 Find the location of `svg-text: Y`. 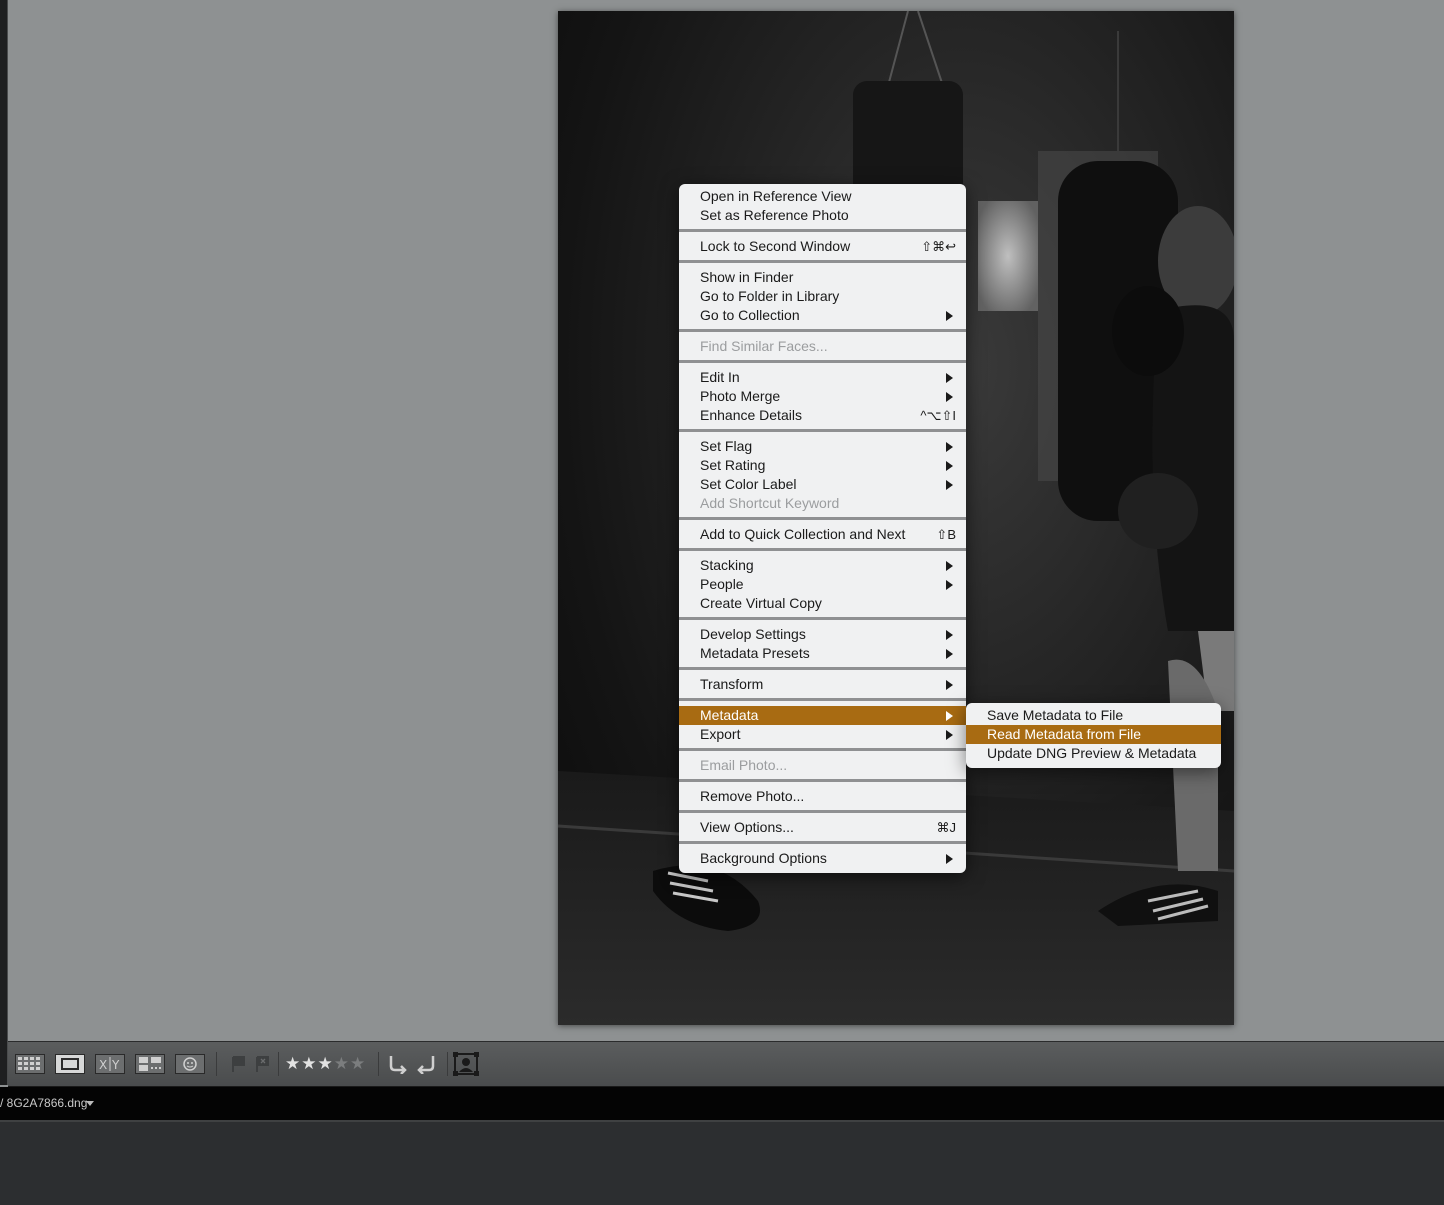

svg-text: Y is located at coordinates (115, 1065).